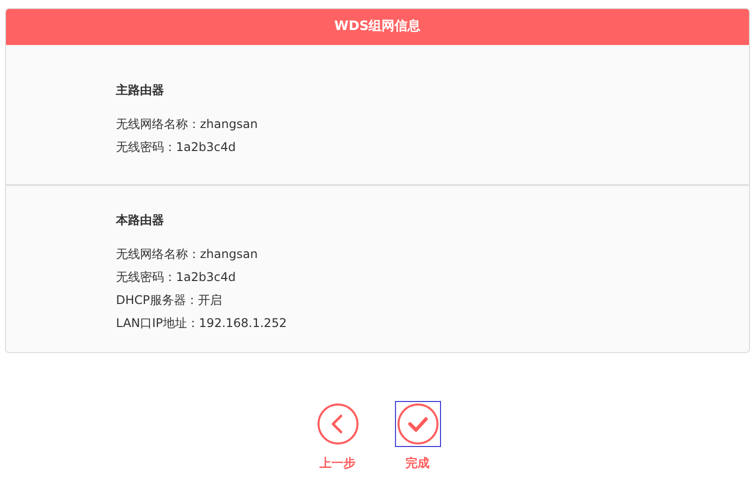 Image resolution: width=754 pixels, height=482 pixels. What do you see at coordinates (140, 90) in the screenshot?
I see `section-heading: 主路由器` at bounding box center [140, 90].